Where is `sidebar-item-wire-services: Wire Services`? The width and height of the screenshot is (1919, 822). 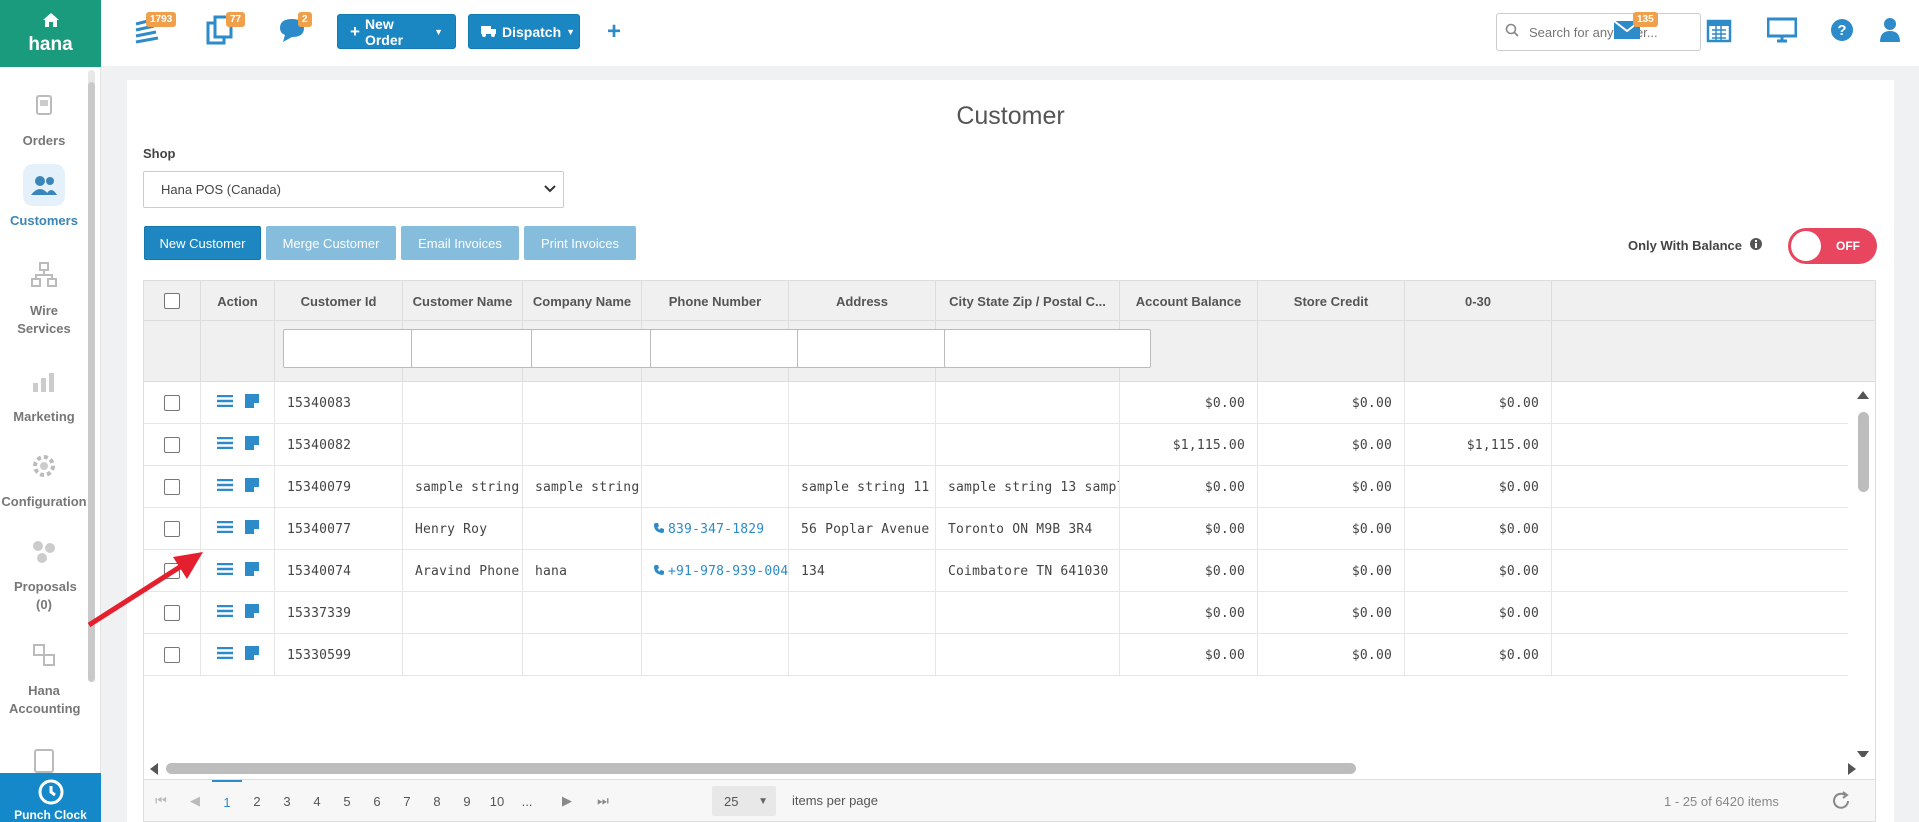
sidebar-item-wire-services: Wire Services is located at coordinates (44, 296).